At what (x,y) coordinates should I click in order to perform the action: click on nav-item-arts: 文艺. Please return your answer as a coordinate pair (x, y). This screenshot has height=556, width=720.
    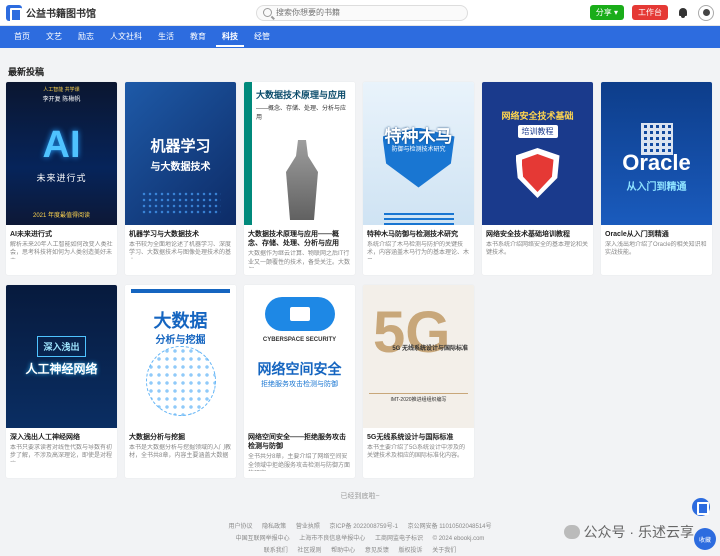
    Looking at the image, I should click on (54, 37).